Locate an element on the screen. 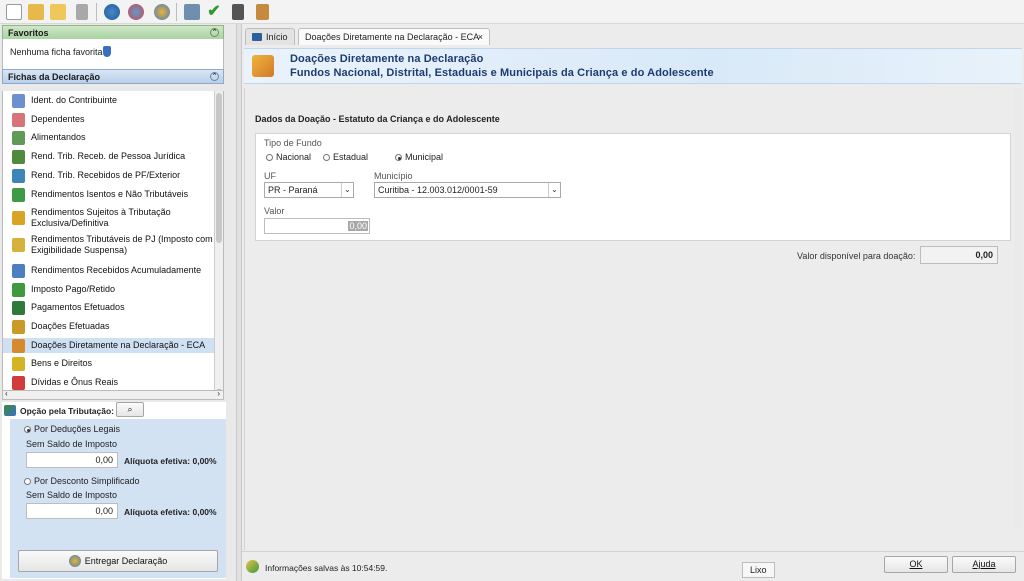  search-button: ⌕ is located at coordinates (130, 409).